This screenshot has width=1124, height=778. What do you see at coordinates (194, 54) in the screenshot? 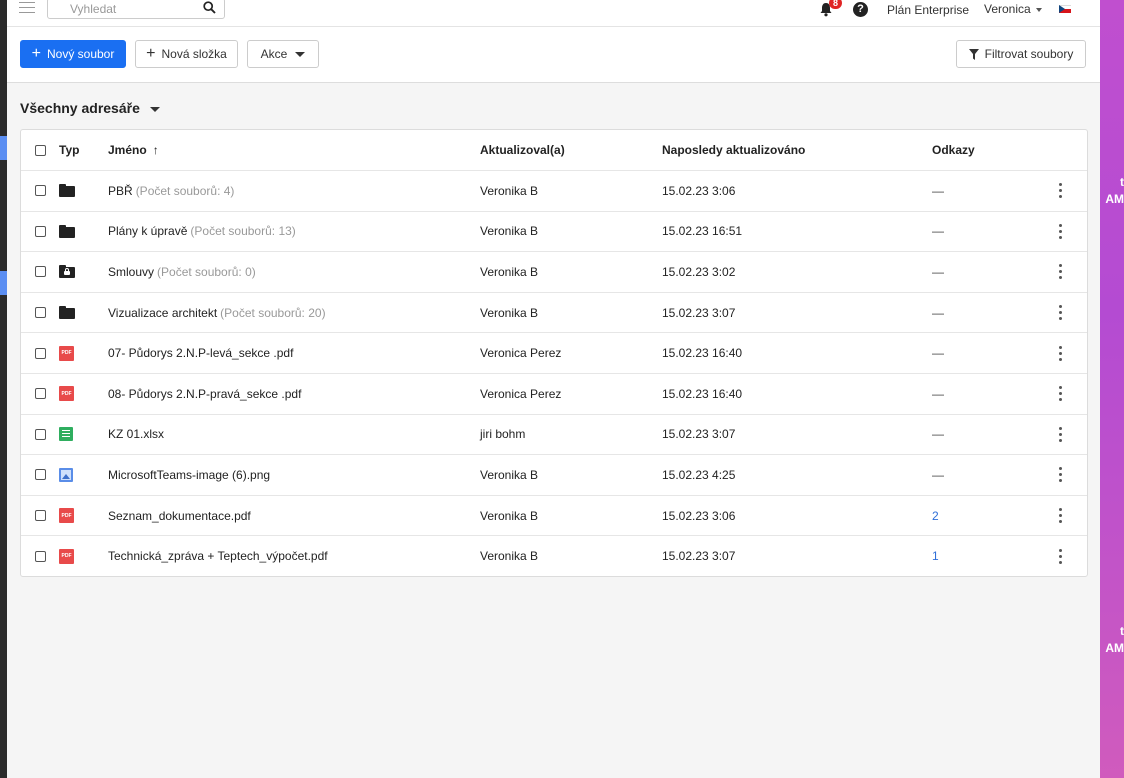
I see `new-folder-label: Nová složka` at bounding box center [194, 54].